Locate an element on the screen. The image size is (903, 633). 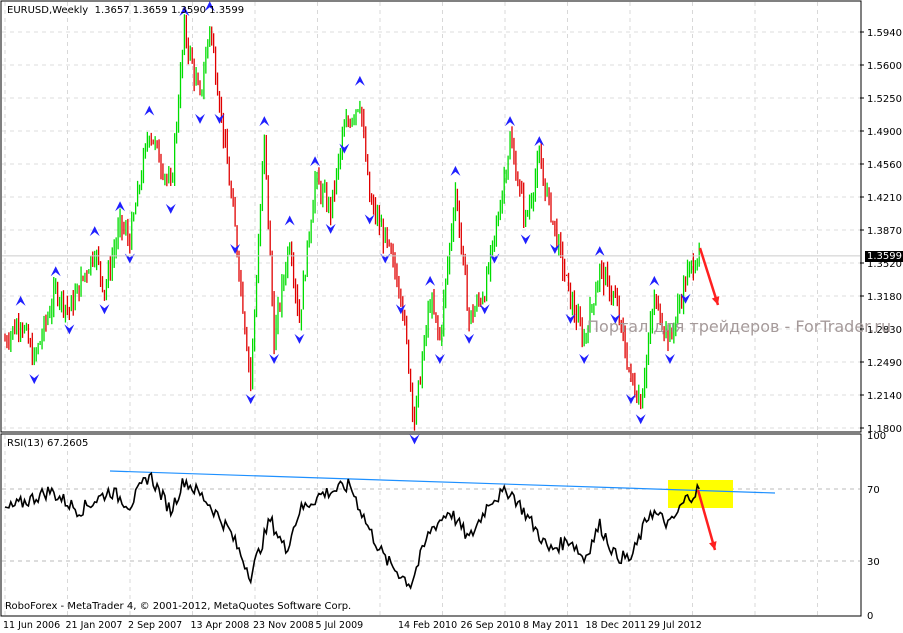
price-tick-label: 1.4210 is located at coordinates (884, 198).